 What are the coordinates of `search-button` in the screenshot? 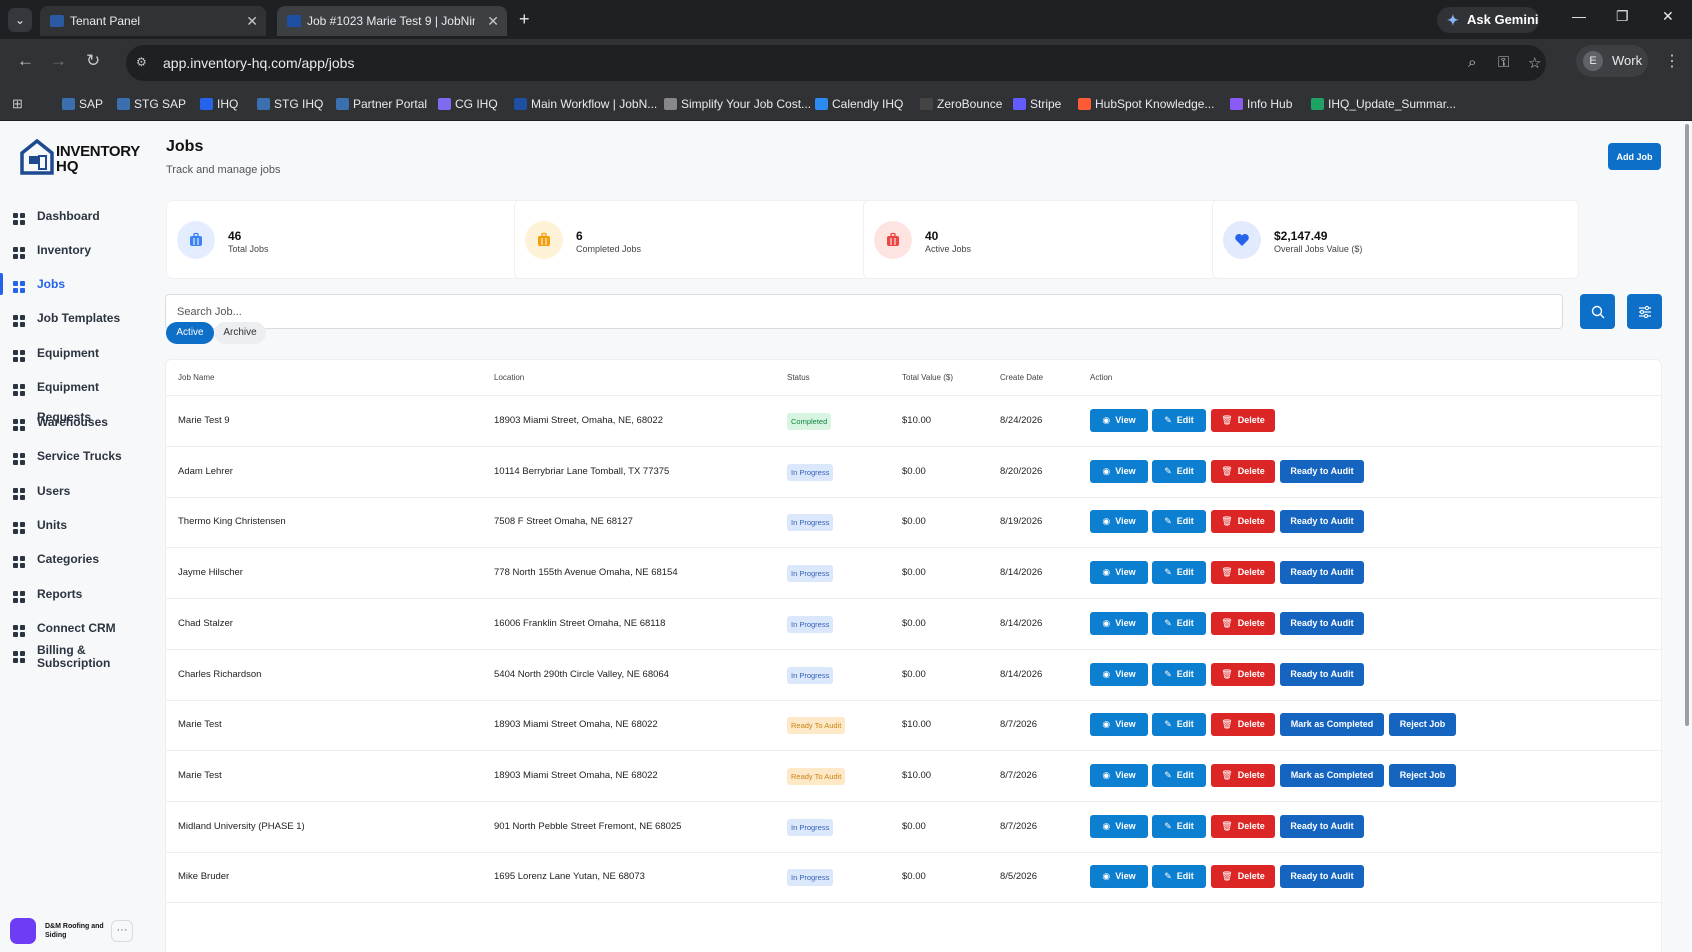 It's located at (1597, 311).